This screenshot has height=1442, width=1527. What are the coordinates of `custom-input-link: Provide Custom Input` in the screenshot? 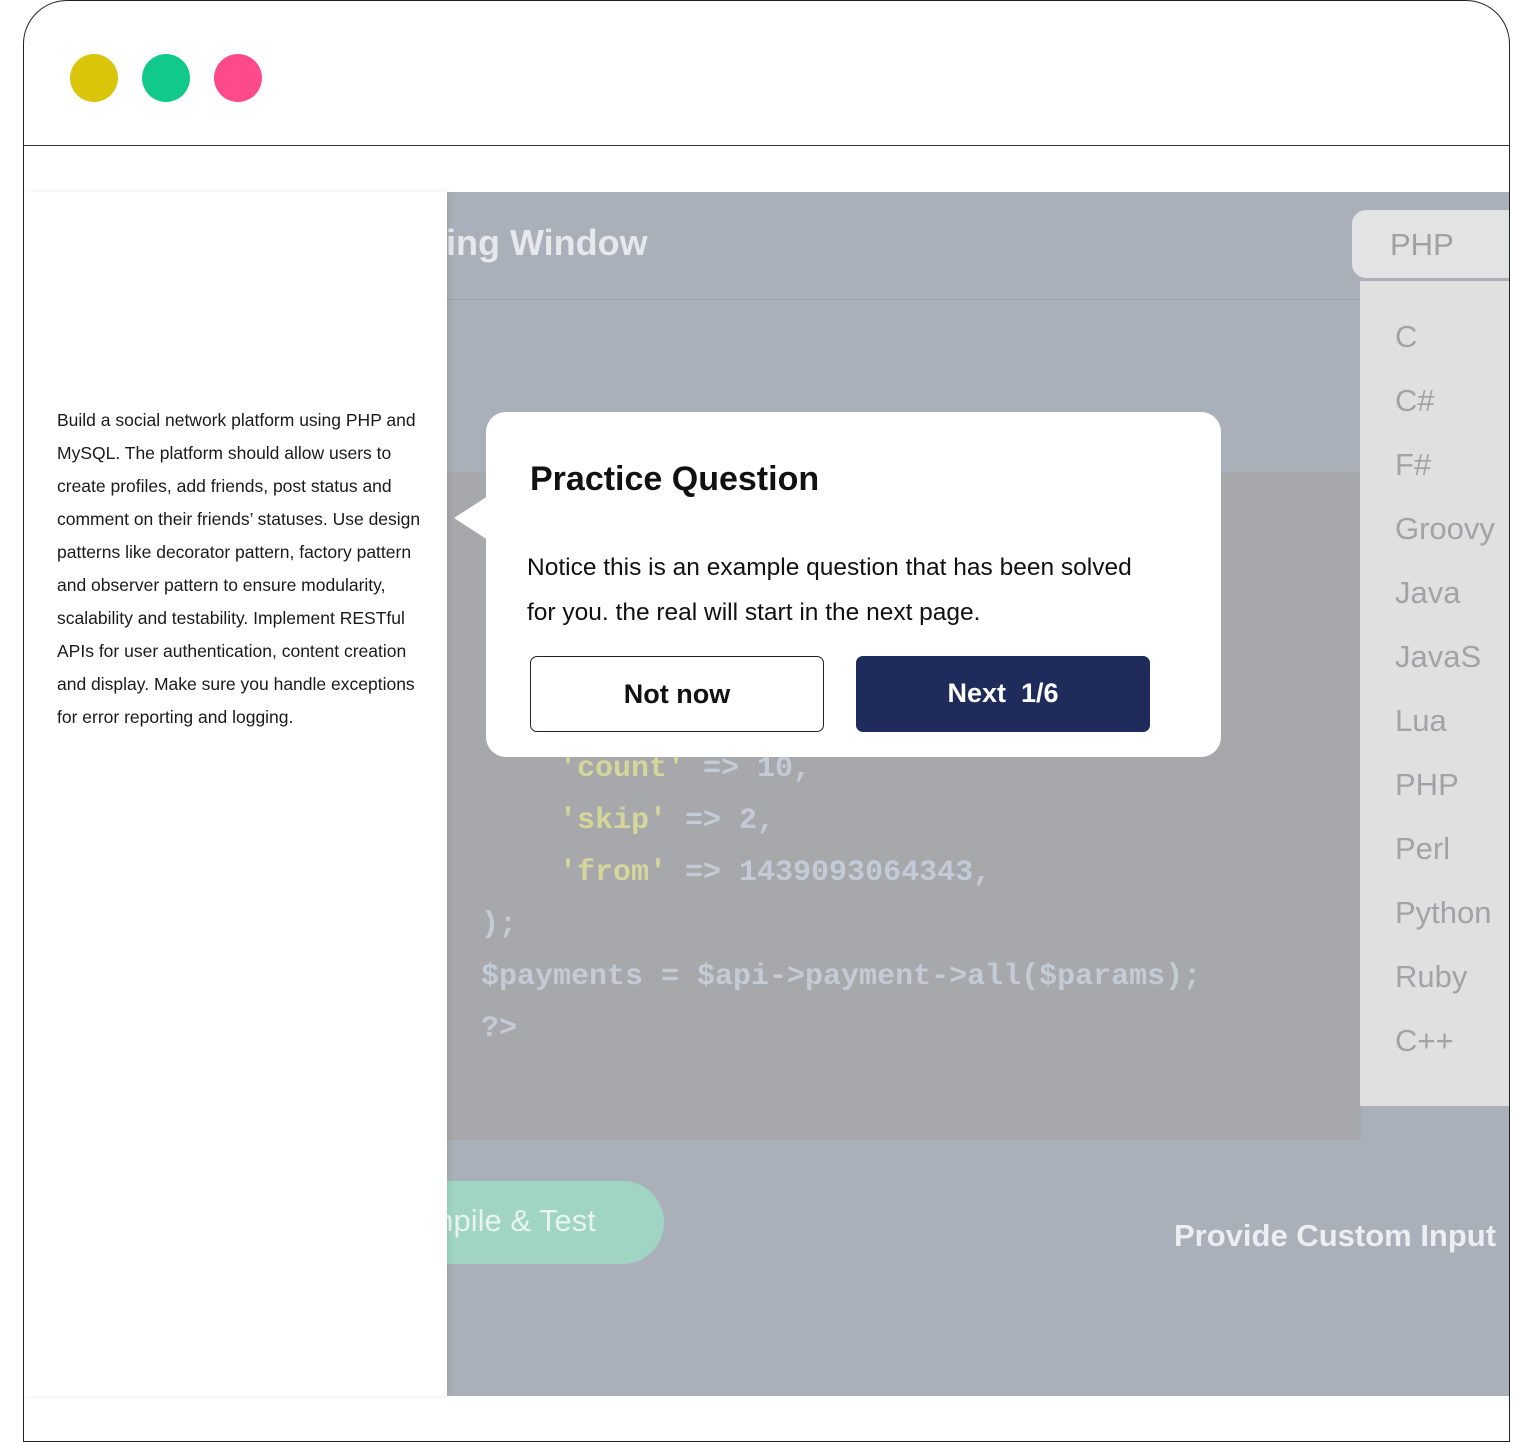 It's located at (1335, 1236).